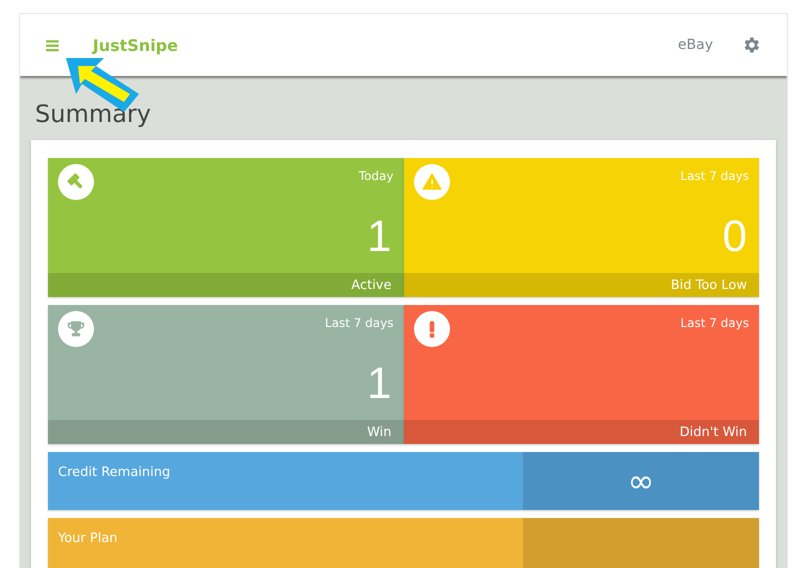 The height and width of the screenshot is (568, 805). Describe the element at coordinates (734, 237) in the screenshot. I see `stat-value: 0` at that location.